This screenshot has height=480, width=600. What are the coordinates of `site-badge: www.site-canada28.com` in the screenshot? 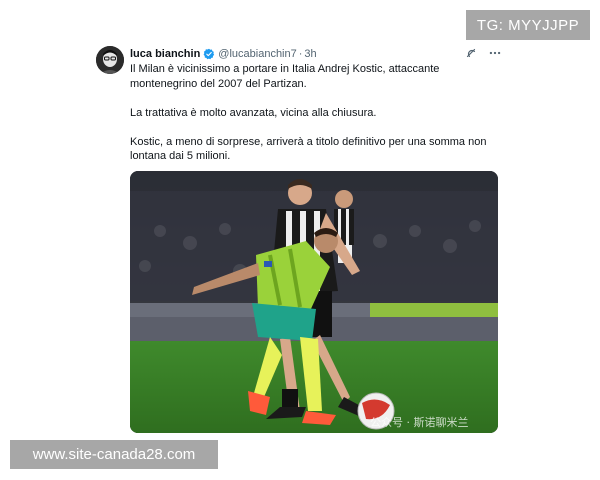 It's located at (114, 454).